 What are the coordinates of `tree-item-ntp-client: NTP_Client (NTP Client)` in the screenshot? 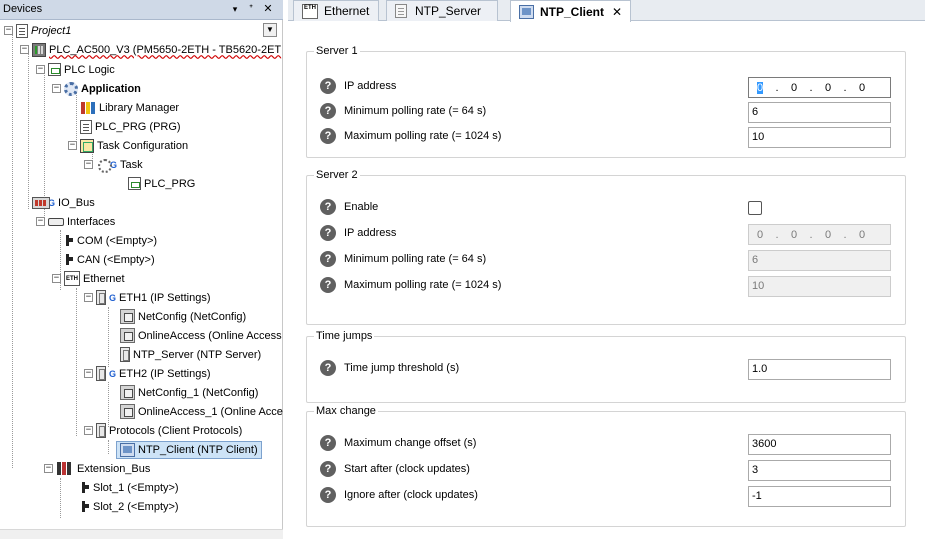 It's located at (189, 449).